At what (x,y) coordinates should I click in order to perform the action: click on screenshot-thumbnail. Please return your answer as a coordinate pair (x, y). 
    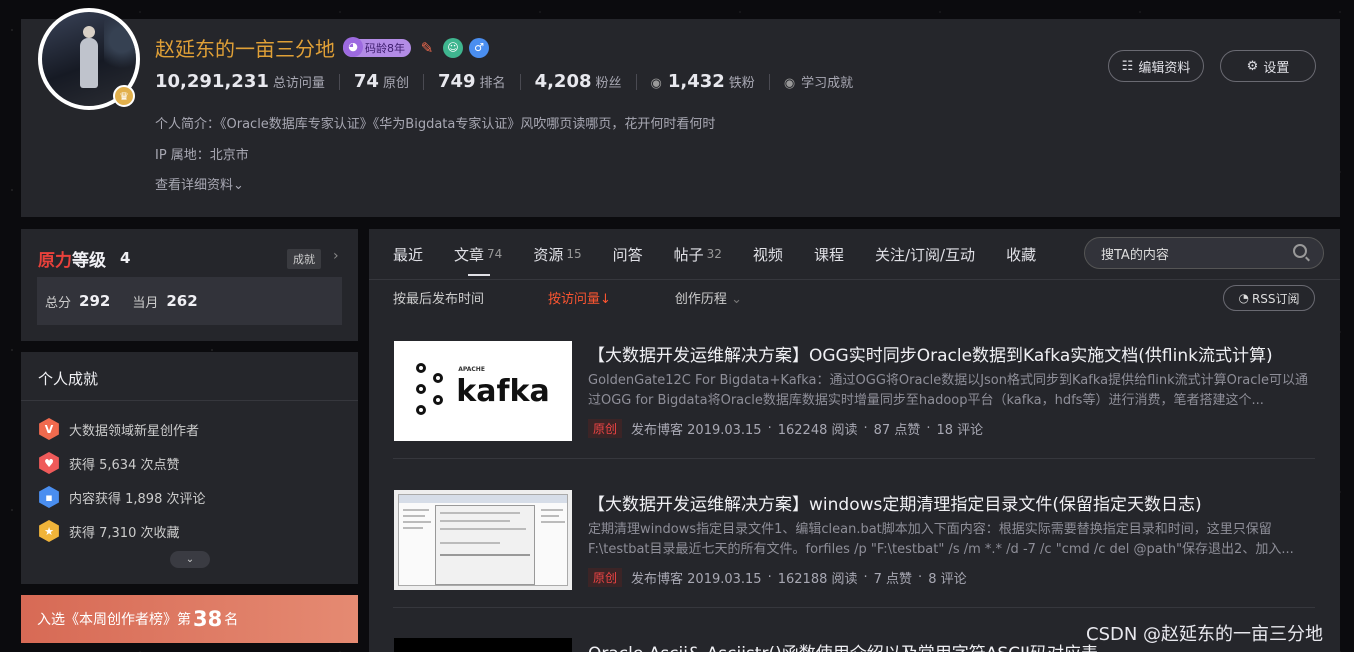
    Looking at the image, I should click on (483, 540).